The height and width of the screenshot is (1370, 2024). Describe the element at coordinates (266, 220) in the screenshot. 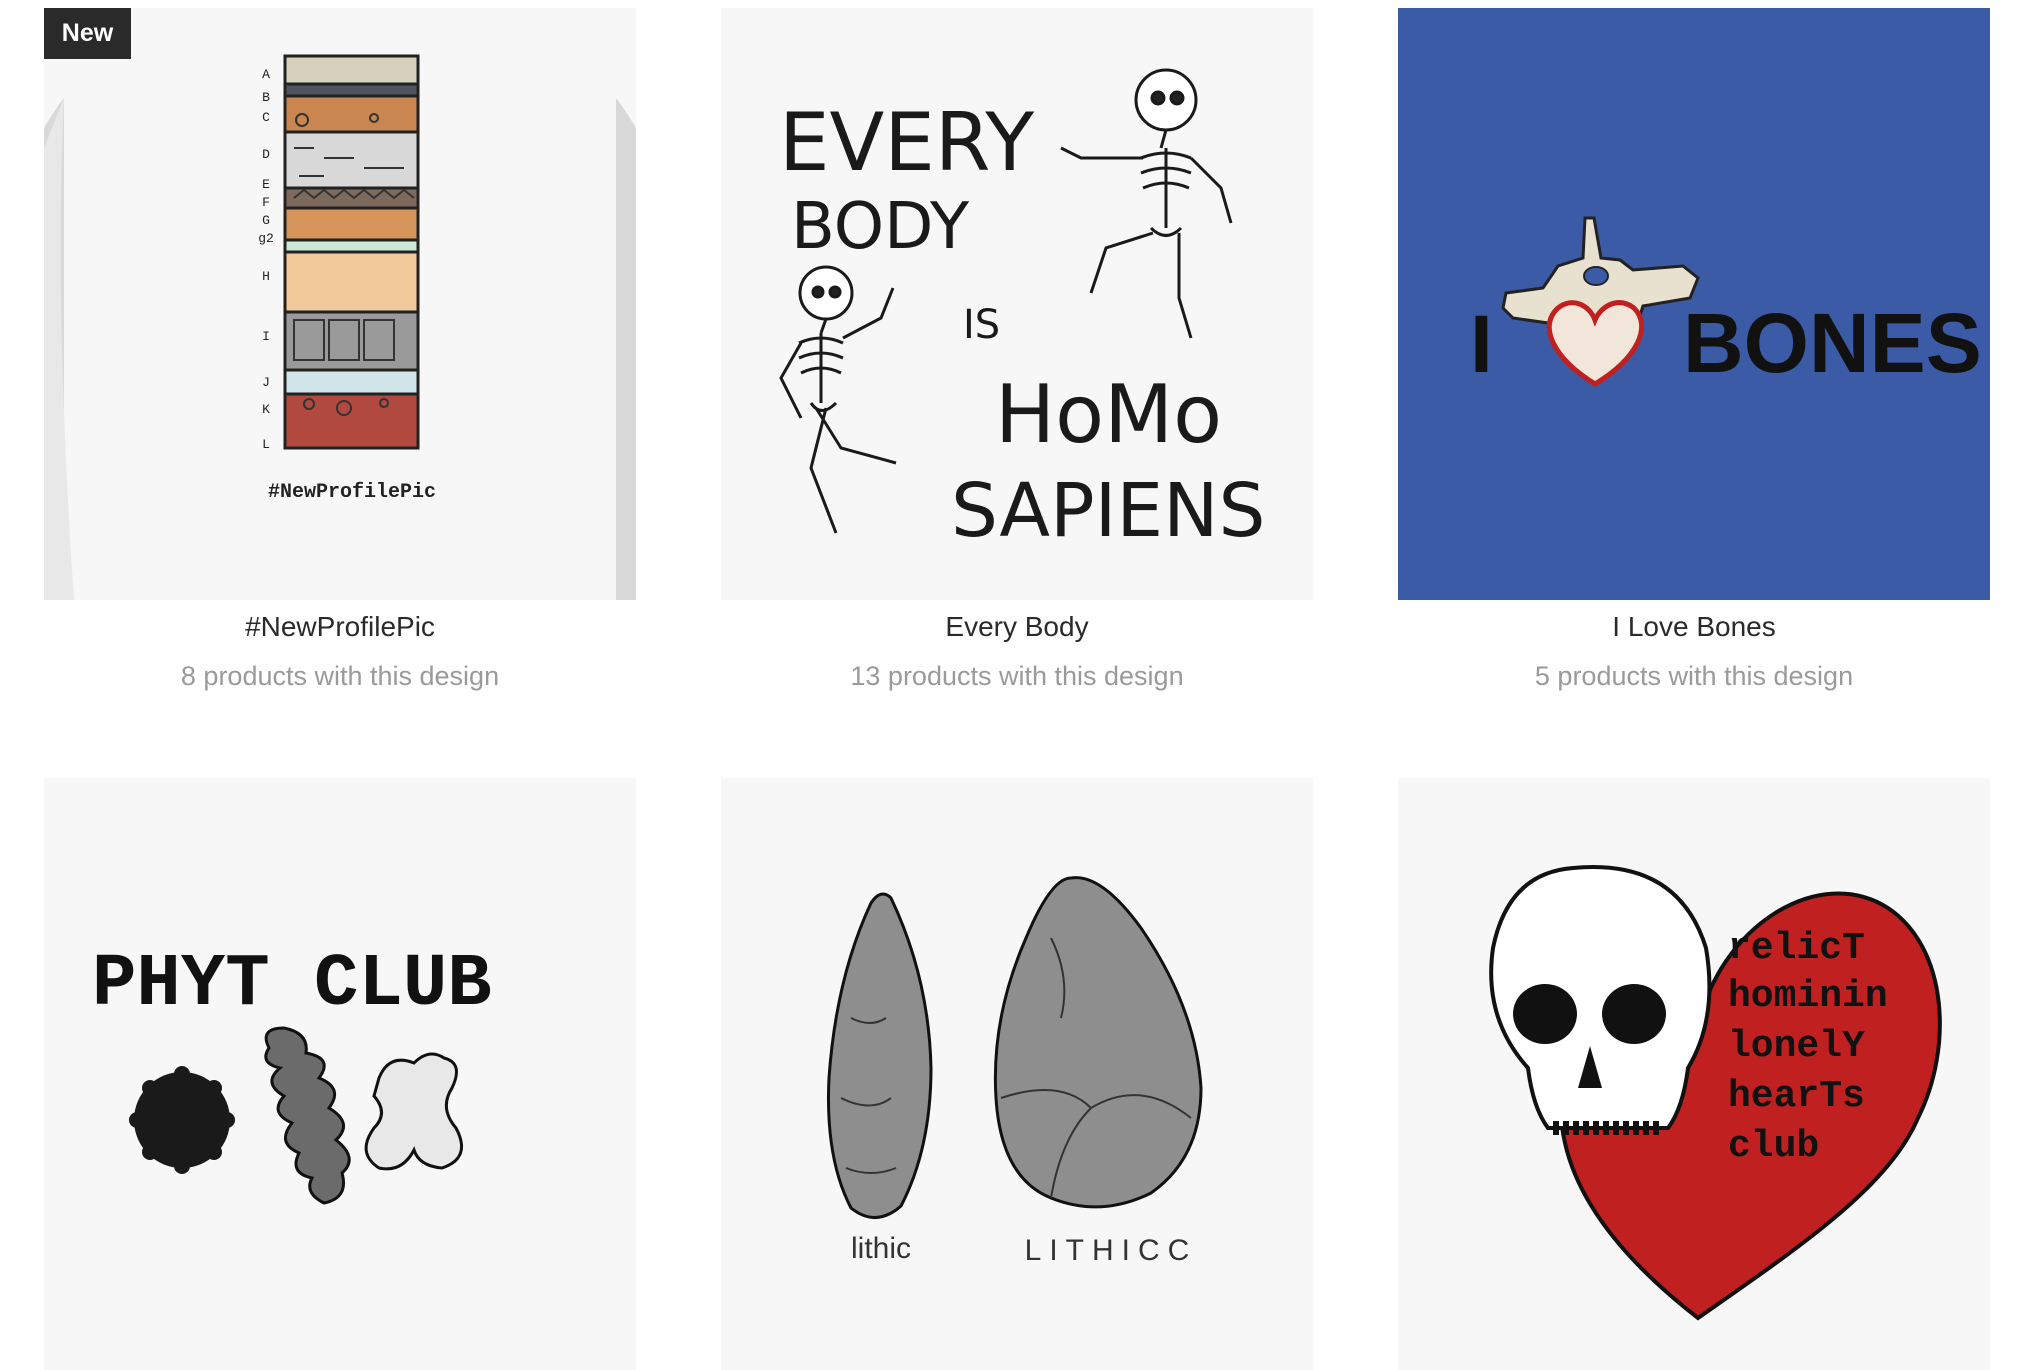

I see `layer-letter: G` at that location.